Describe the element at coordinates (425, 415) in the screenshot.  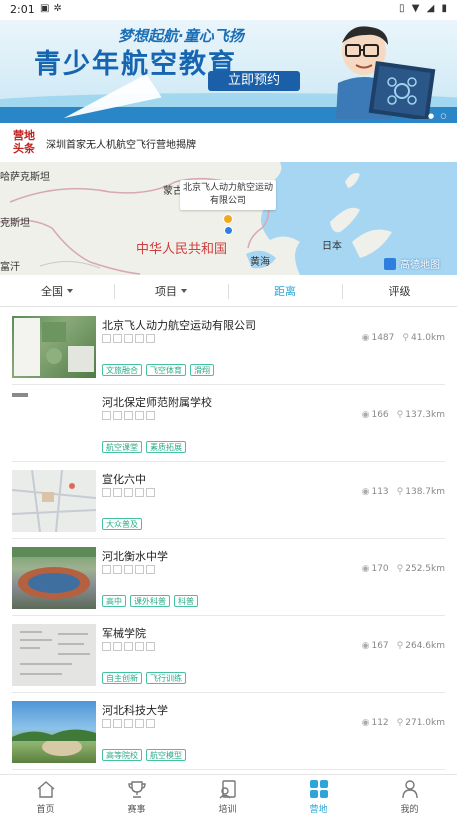
I see `distance-value: 137.3km` at that location.